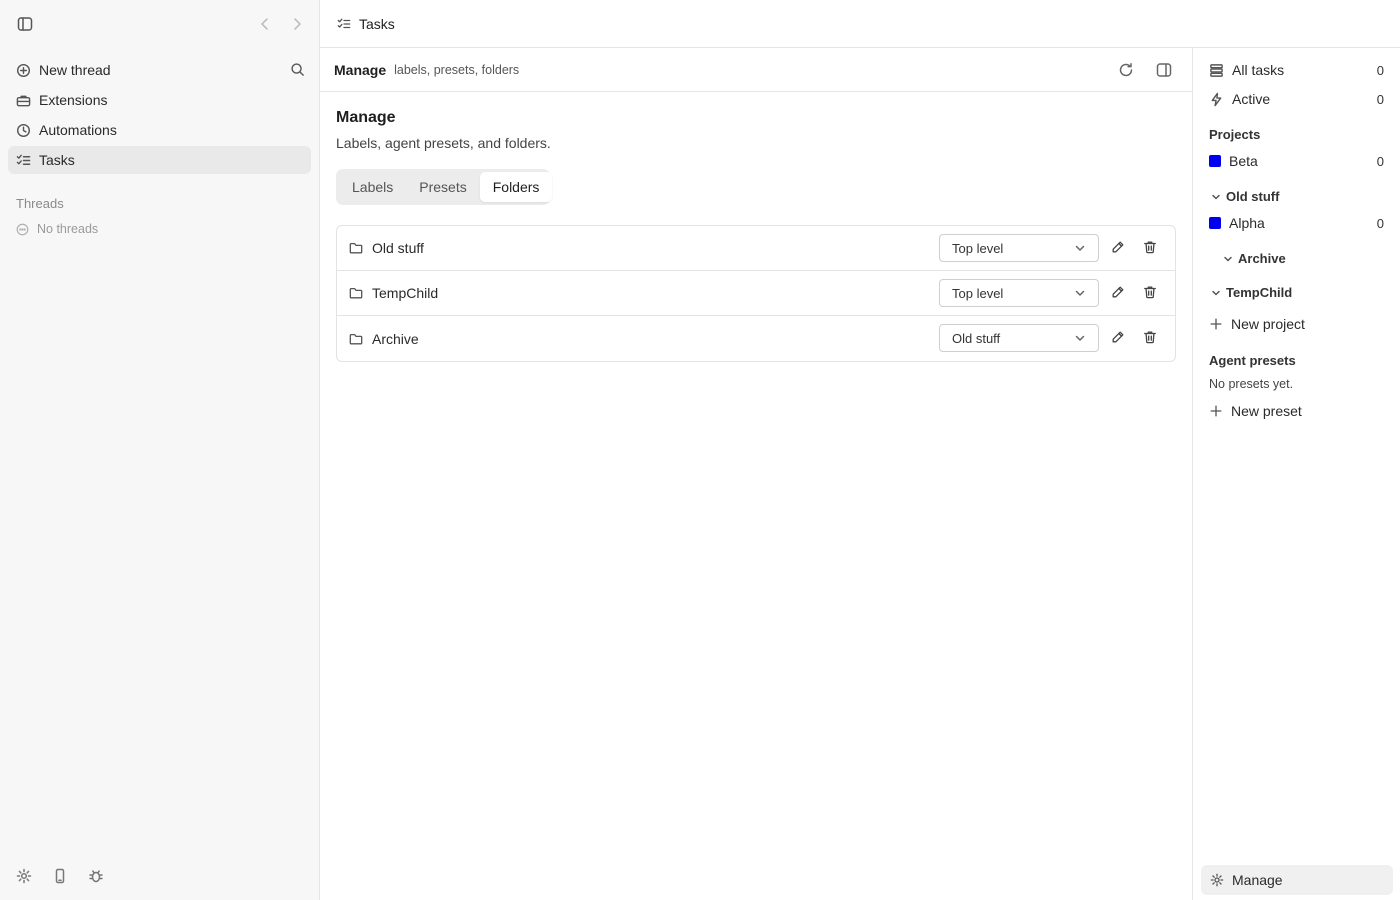 The image size is (1400, 900). Describe the element at coordinates (1266, 411) in the screenshot. I see `new-preset-label: New preset` at that location.